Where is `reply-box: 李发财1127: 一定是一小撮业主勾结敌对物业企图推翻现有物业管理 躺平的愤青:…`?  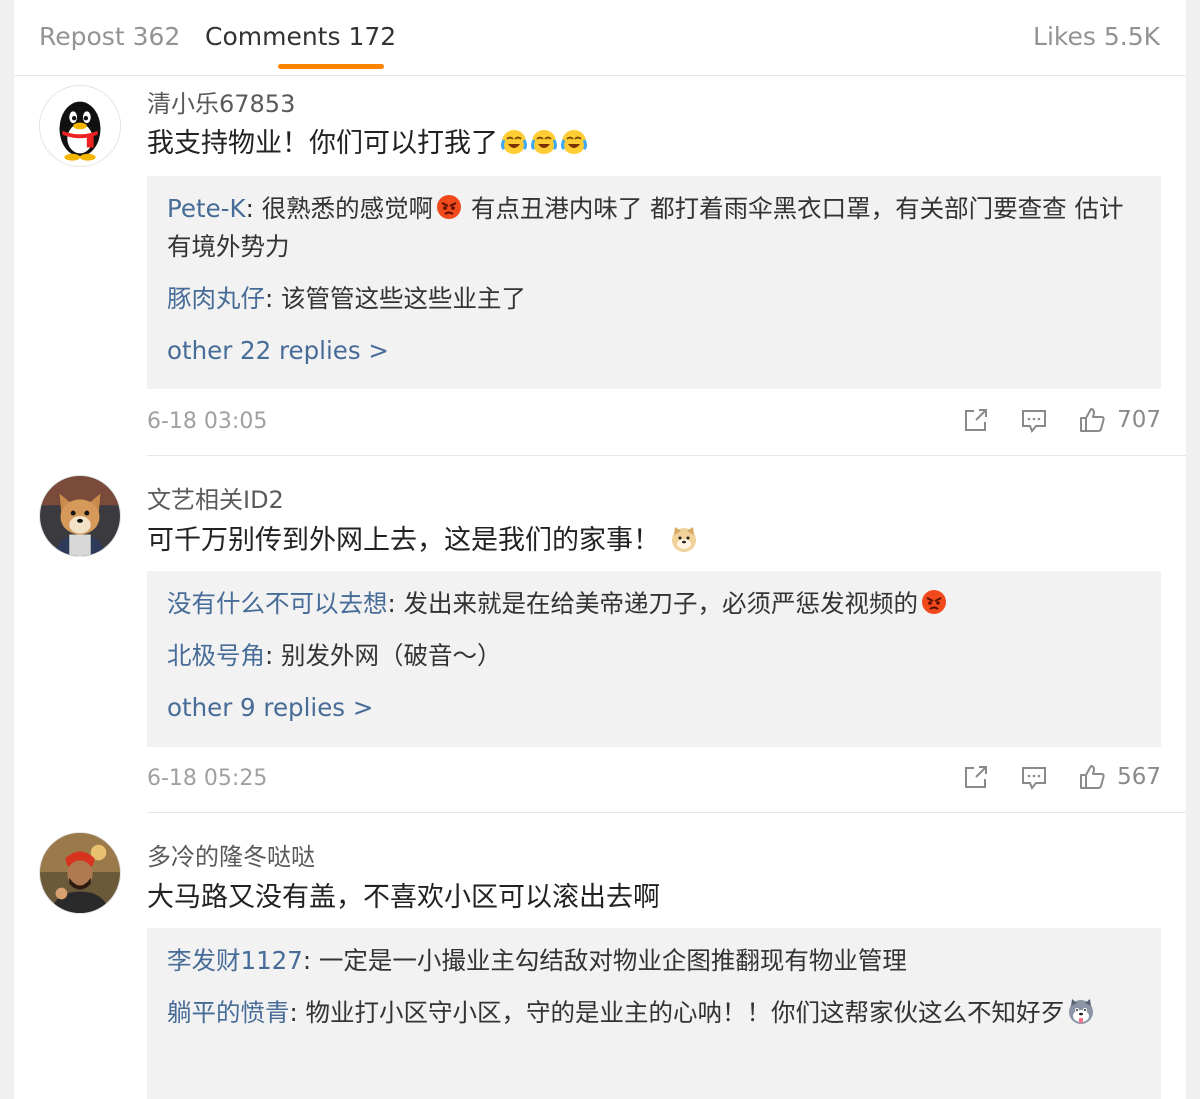
reply-box: 李发财1127: 一定是一小撮业主勾结敌对物业企图推翻现有物业管理 躺平的愤青:… is located at coordinates (654, 1013).